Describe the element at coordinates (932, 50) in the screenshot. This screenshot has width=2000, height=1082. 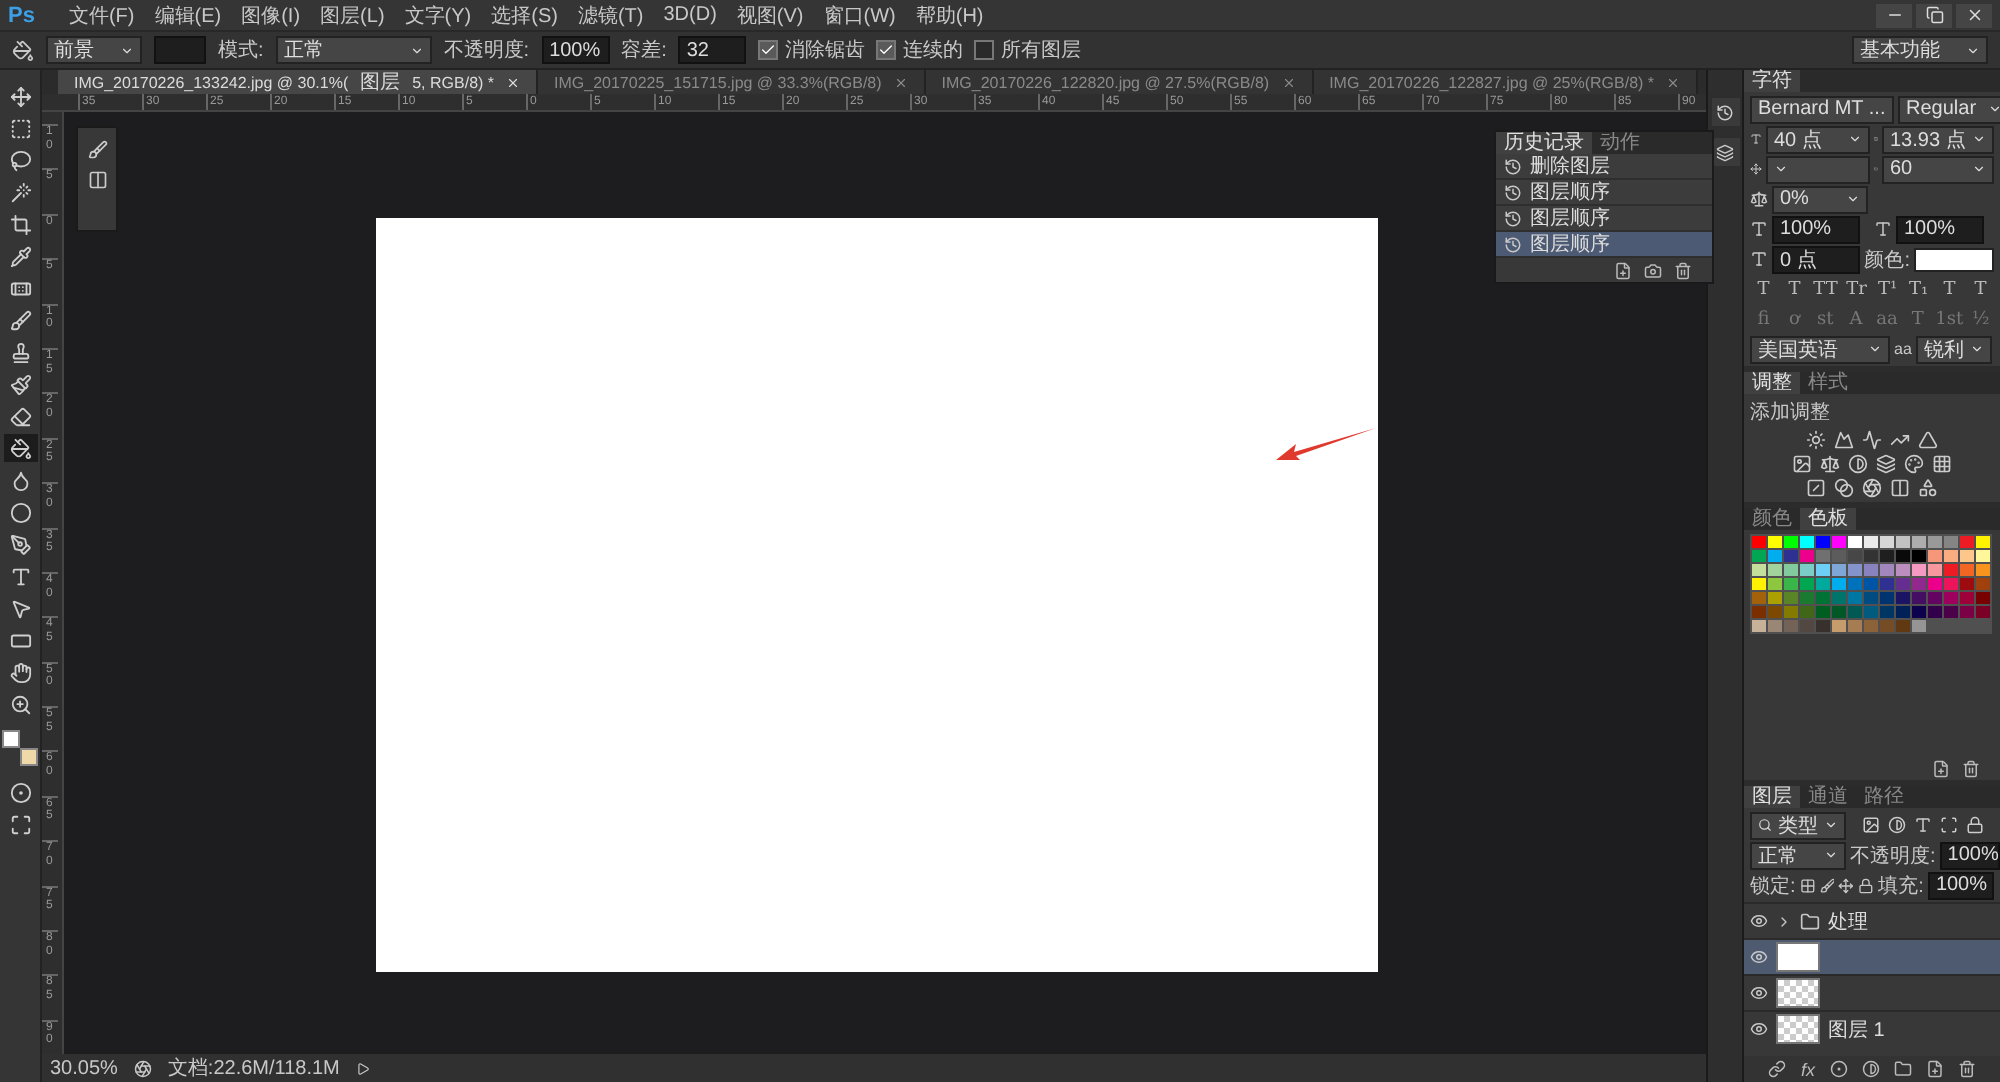
I see `checkbox-label: 连续的` at that location.